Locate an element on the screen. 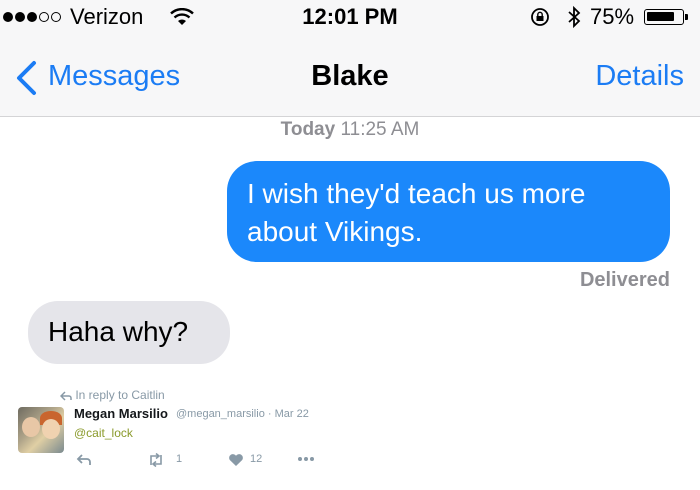  incoming-message-bubble: Haha why? is located at coordinates (129, 332).